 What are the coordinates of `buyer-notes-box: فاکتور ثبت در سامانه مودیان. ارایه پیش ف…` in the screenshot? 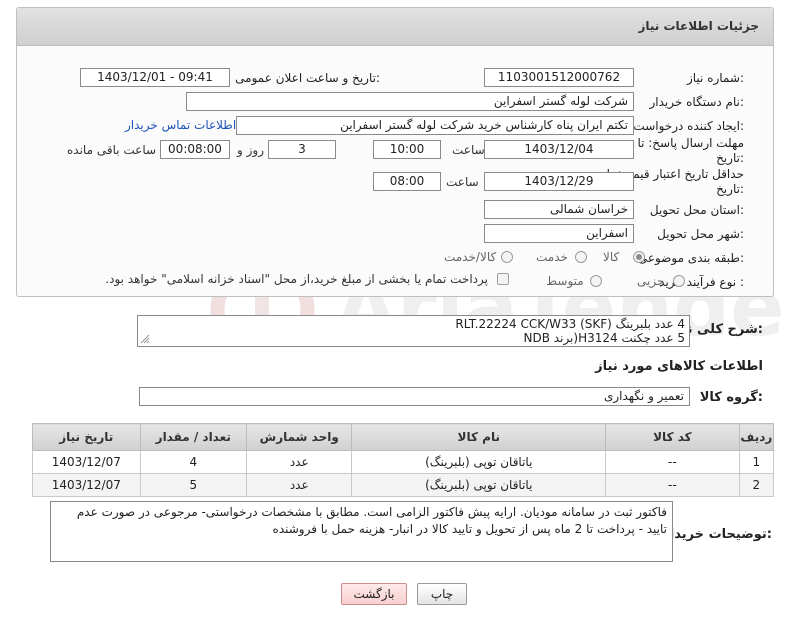 It's located at (361, 531).